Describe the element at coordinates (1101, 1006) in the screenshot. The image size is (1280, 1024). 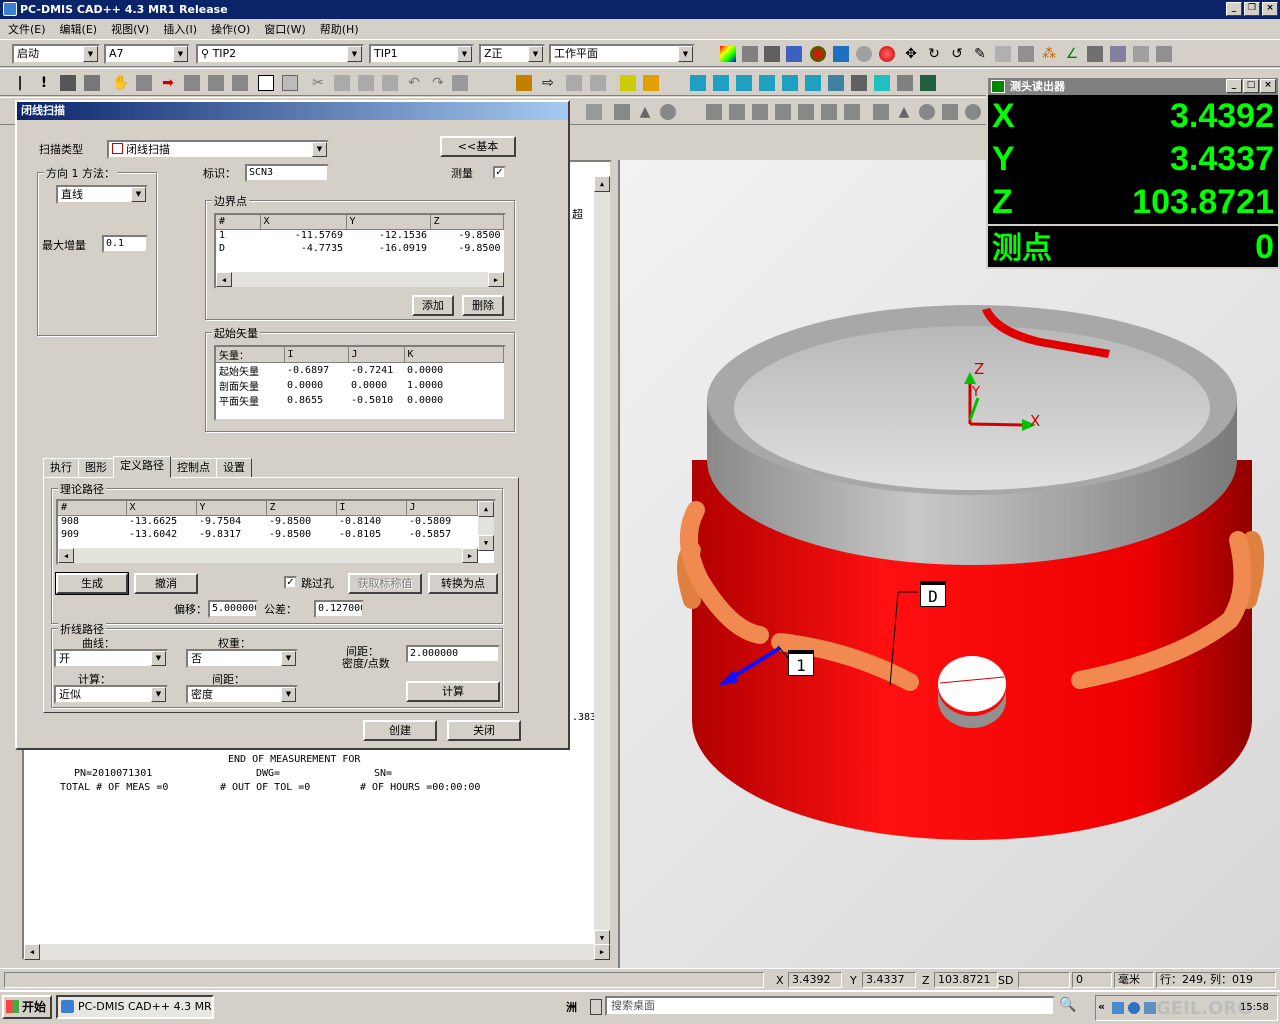
I see `tray-expand-icon: «` at that location.